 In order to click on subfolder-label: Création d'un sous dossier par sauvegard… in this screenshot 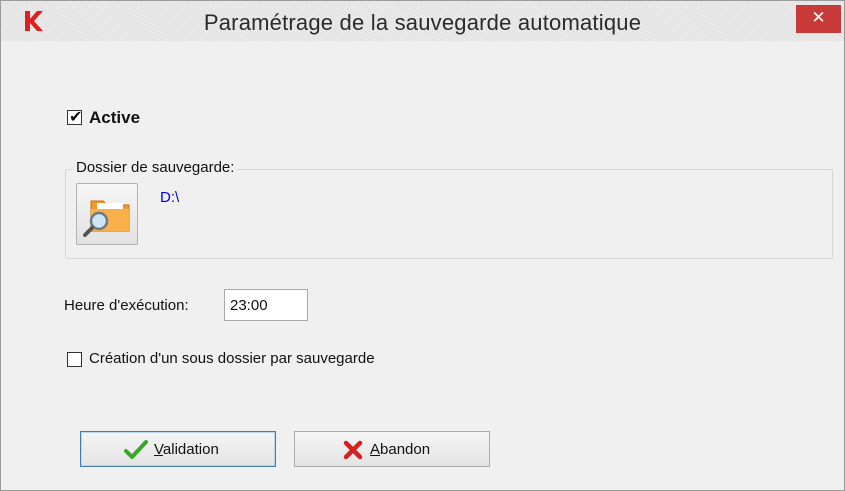, I will do `click(232, 358)`.